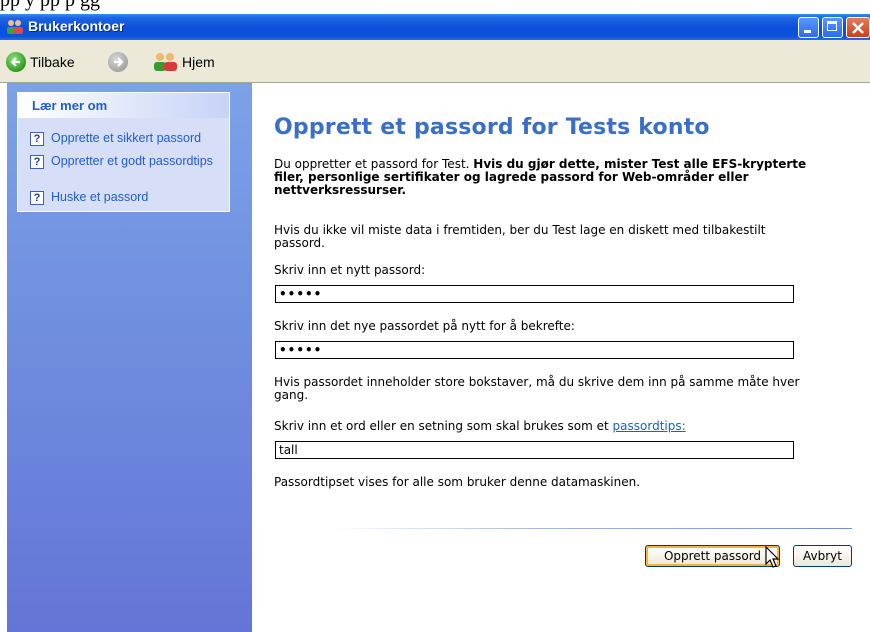  Describe the element at coordinates (132, 161) in the screenshot. I see `learn-link: Oppretter et godt passordtips` at that location.